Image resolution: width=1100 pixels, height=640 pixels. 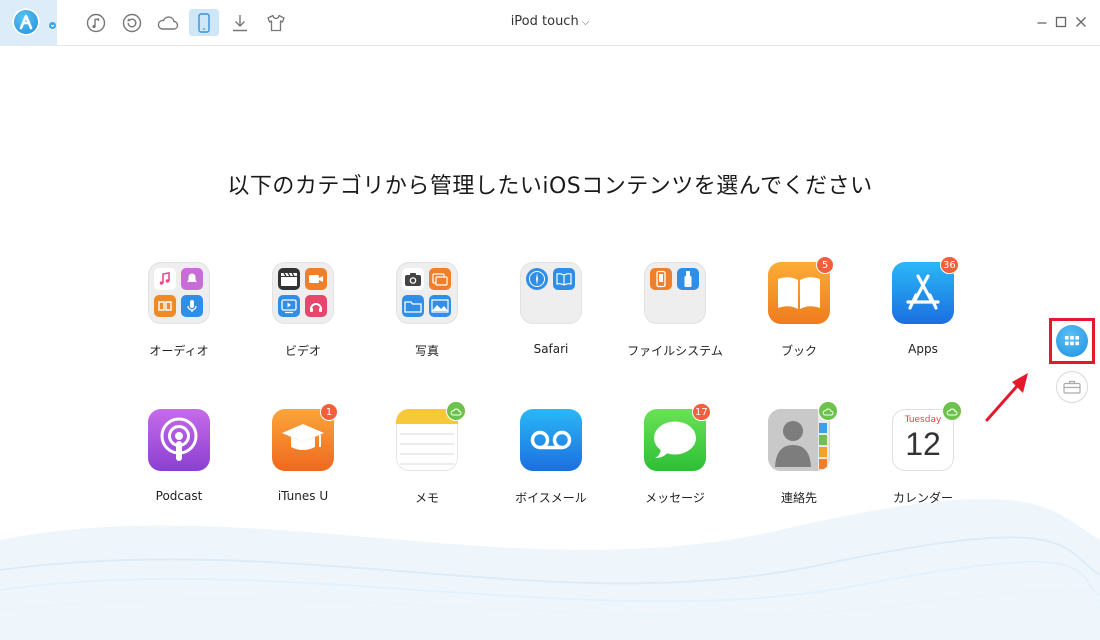 What do you see at coordinates (303, 293) in the screenshot?
I see `video-folder-icon` at bounding box center [303, 293].